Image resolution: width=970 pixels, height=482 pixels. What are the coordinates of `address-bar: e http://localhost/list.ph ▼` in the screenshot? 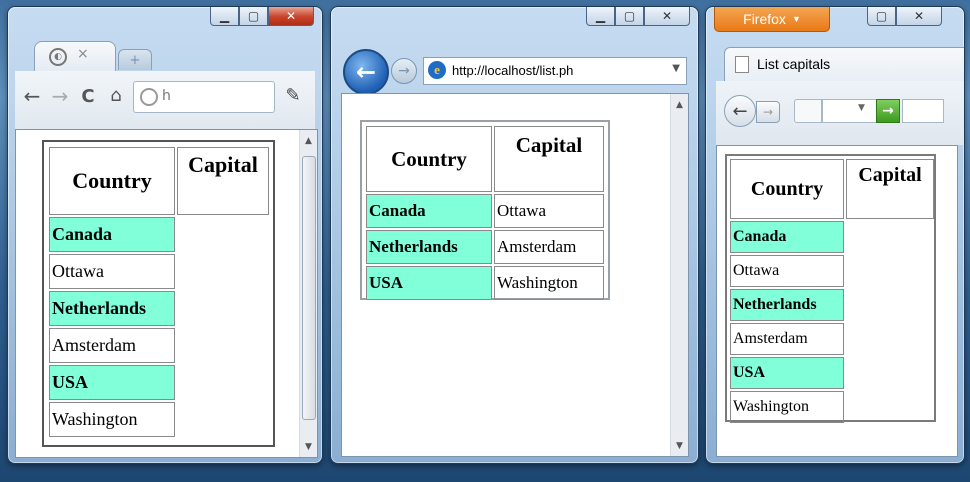 It's located at (555, 71).